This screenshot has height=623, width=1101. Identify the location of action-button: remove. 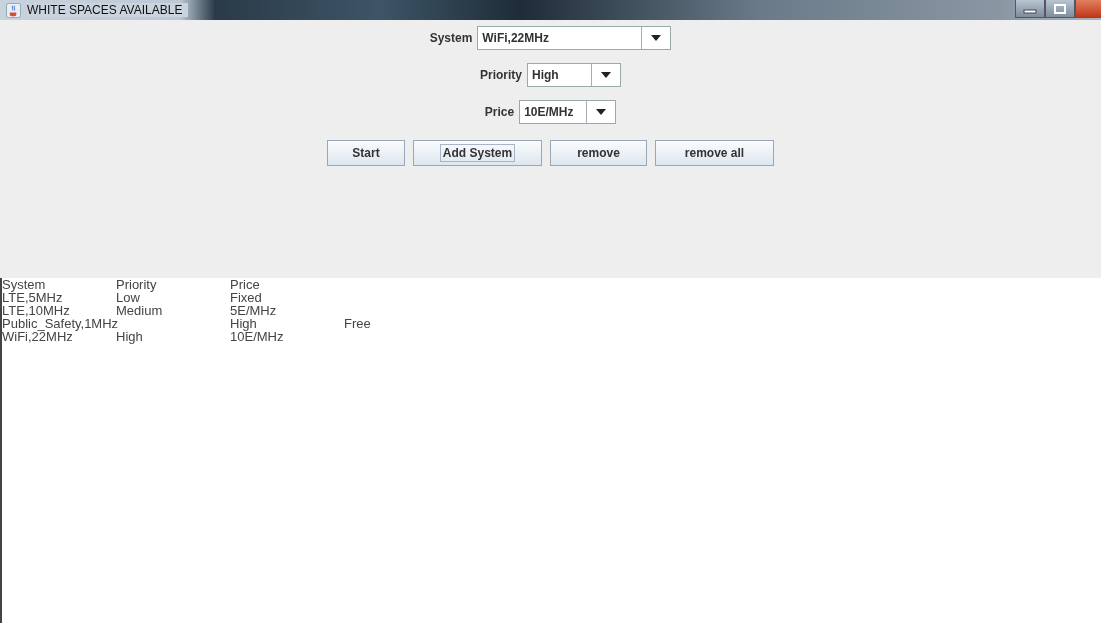
(598, 153).